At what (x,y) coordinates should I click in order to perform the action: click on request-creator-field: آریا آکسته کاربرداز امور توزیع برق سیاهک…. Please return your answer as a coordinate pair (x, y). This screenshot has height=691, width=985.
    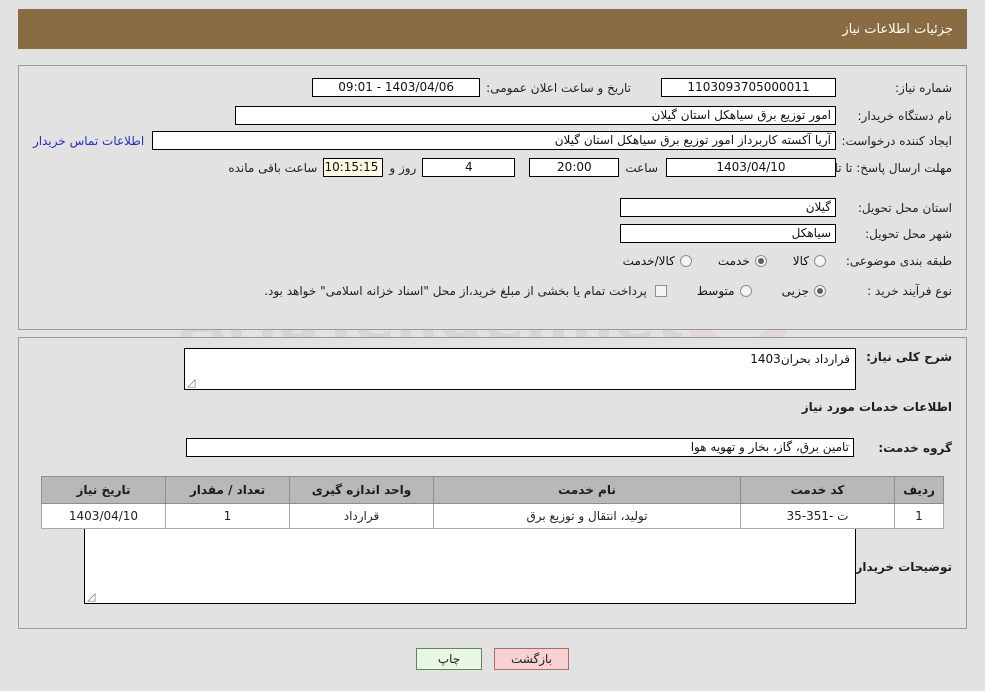
    Looking at the image, I should click on (494, 140).